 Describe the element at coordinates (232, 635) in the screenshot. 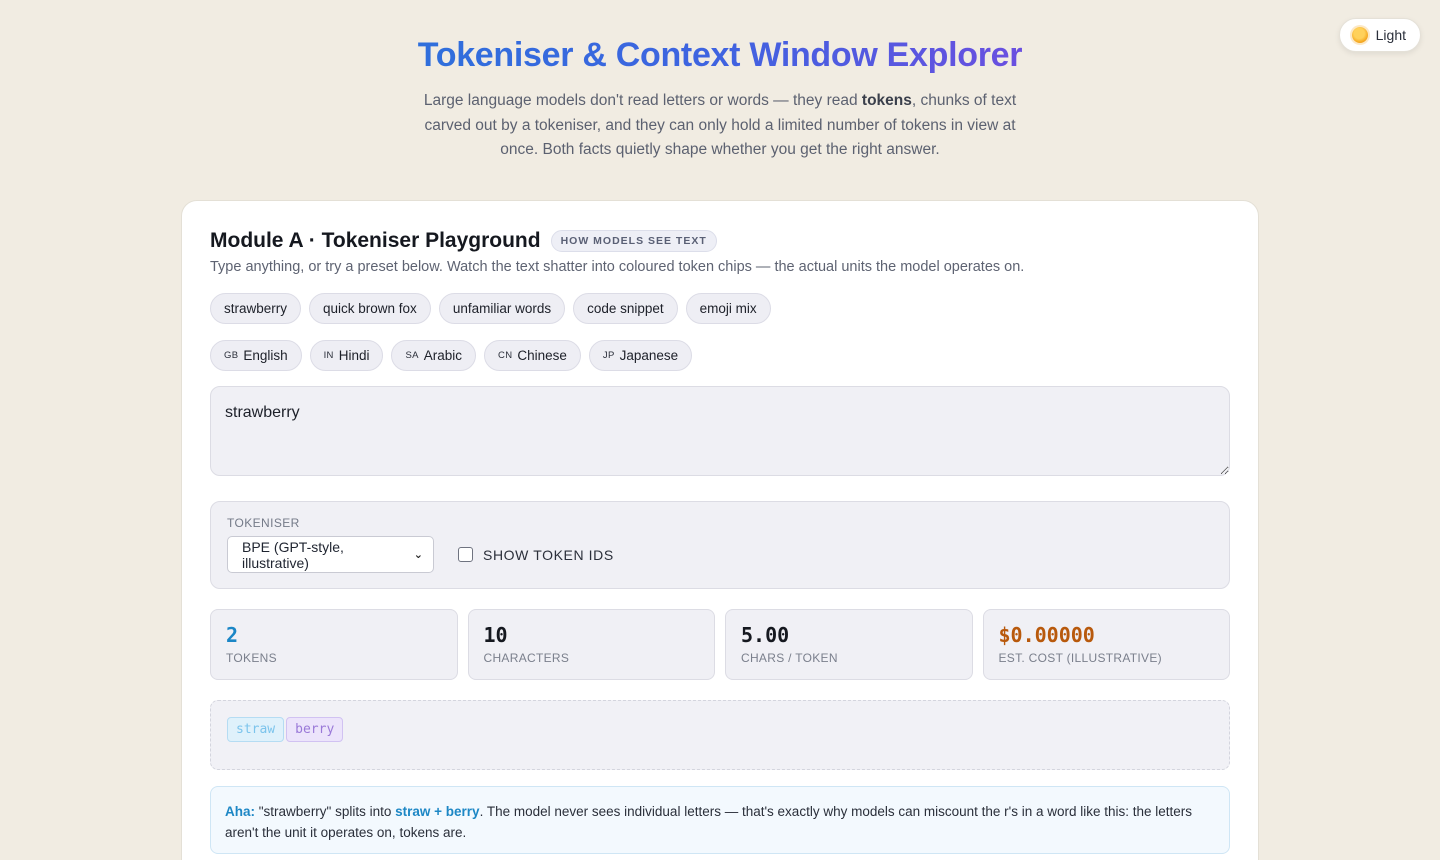

I see `stat-value: 2` at that location.